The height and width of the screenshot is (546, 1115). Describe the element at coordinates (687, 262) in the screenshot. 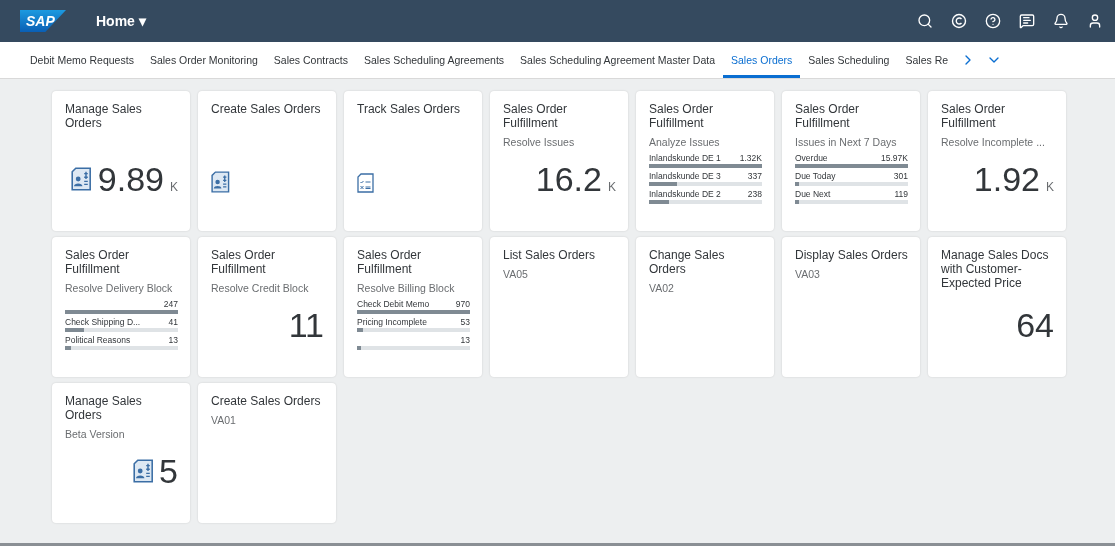

I see `tile-title: Change Sales Orders` at that location.